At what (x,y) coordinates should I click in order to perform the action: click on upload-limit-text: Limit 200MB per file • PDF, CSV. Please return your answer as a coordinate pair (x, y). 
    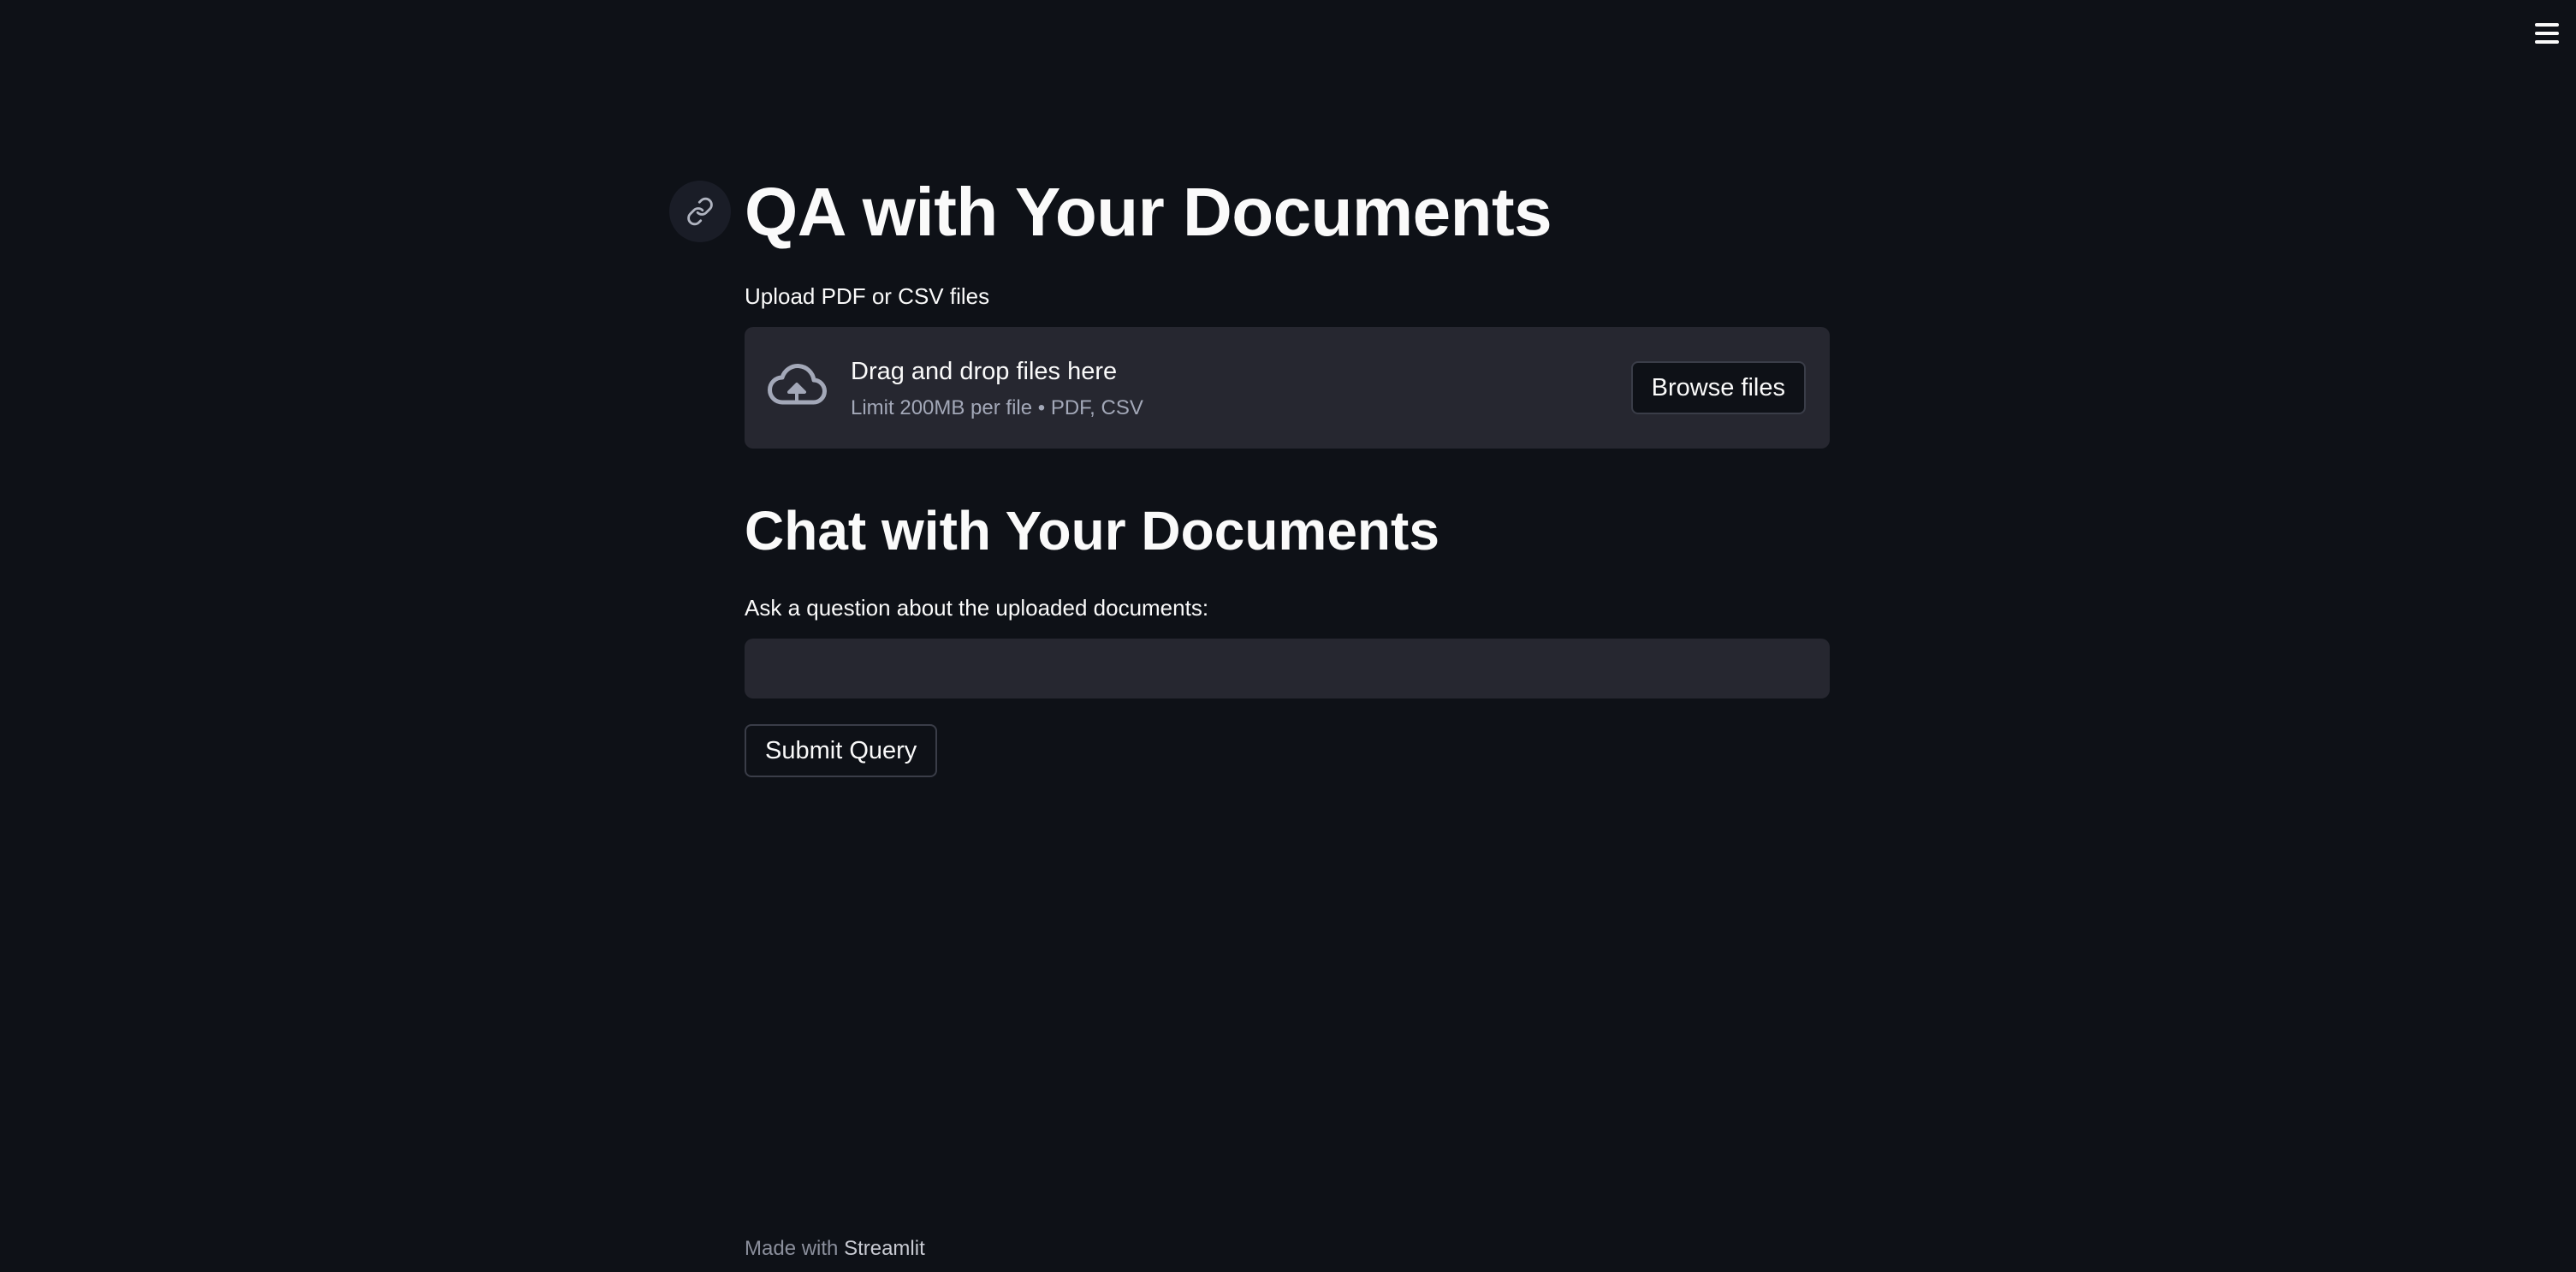
    Looking at the image, I should click on (997, 407).